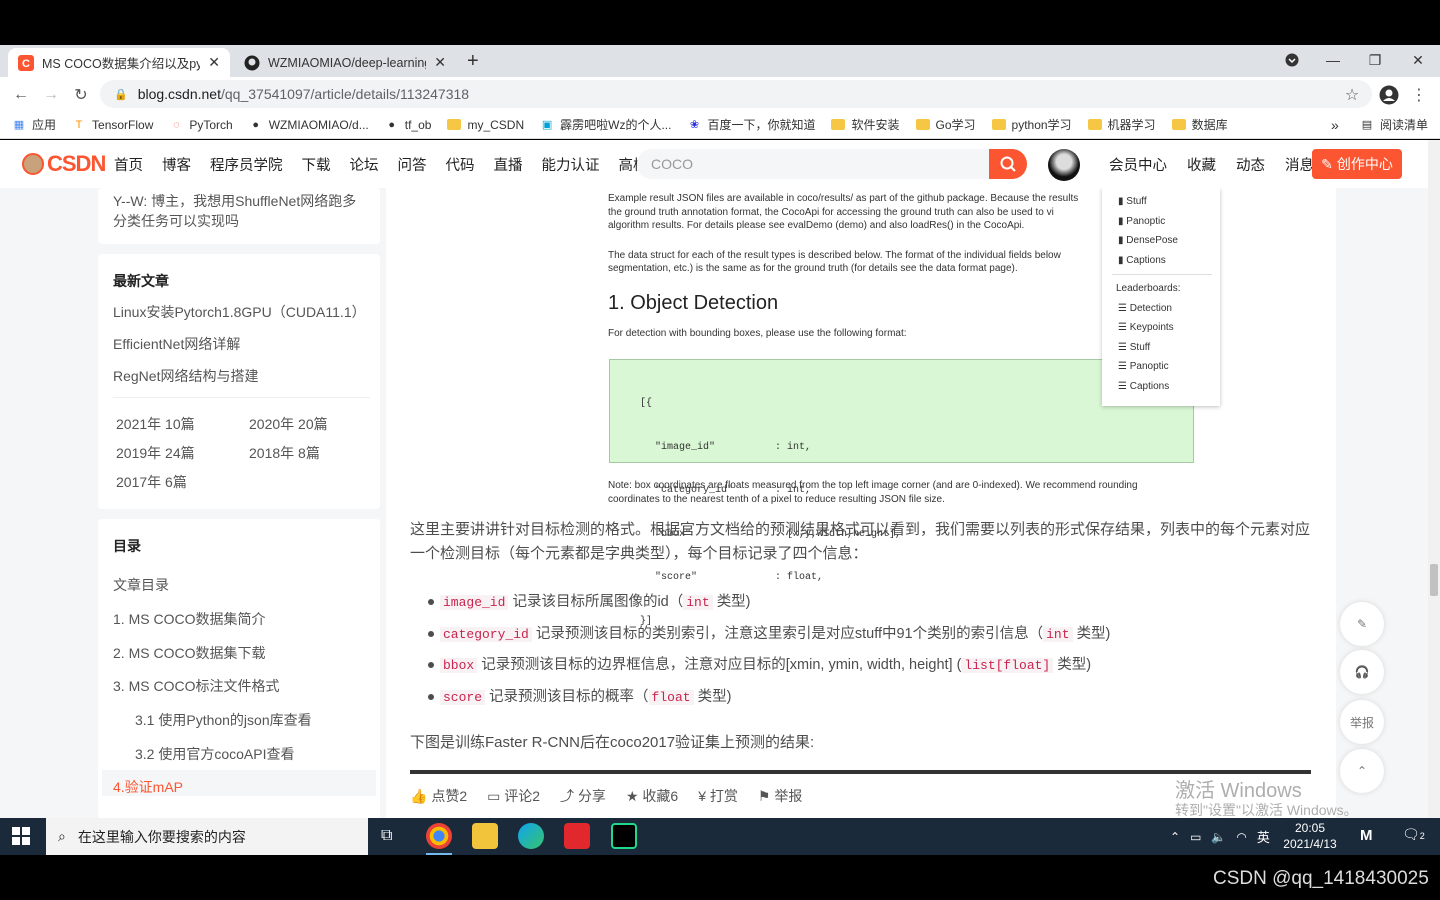  What do you see at coordinates (155, 424) in the screenshot?
I see `archive-link: 2021年 10篇` at bounding box center [155, 424].